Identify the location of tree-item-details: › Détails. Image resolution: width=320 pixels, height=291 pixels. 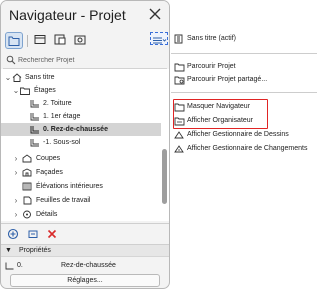
(81, 214).